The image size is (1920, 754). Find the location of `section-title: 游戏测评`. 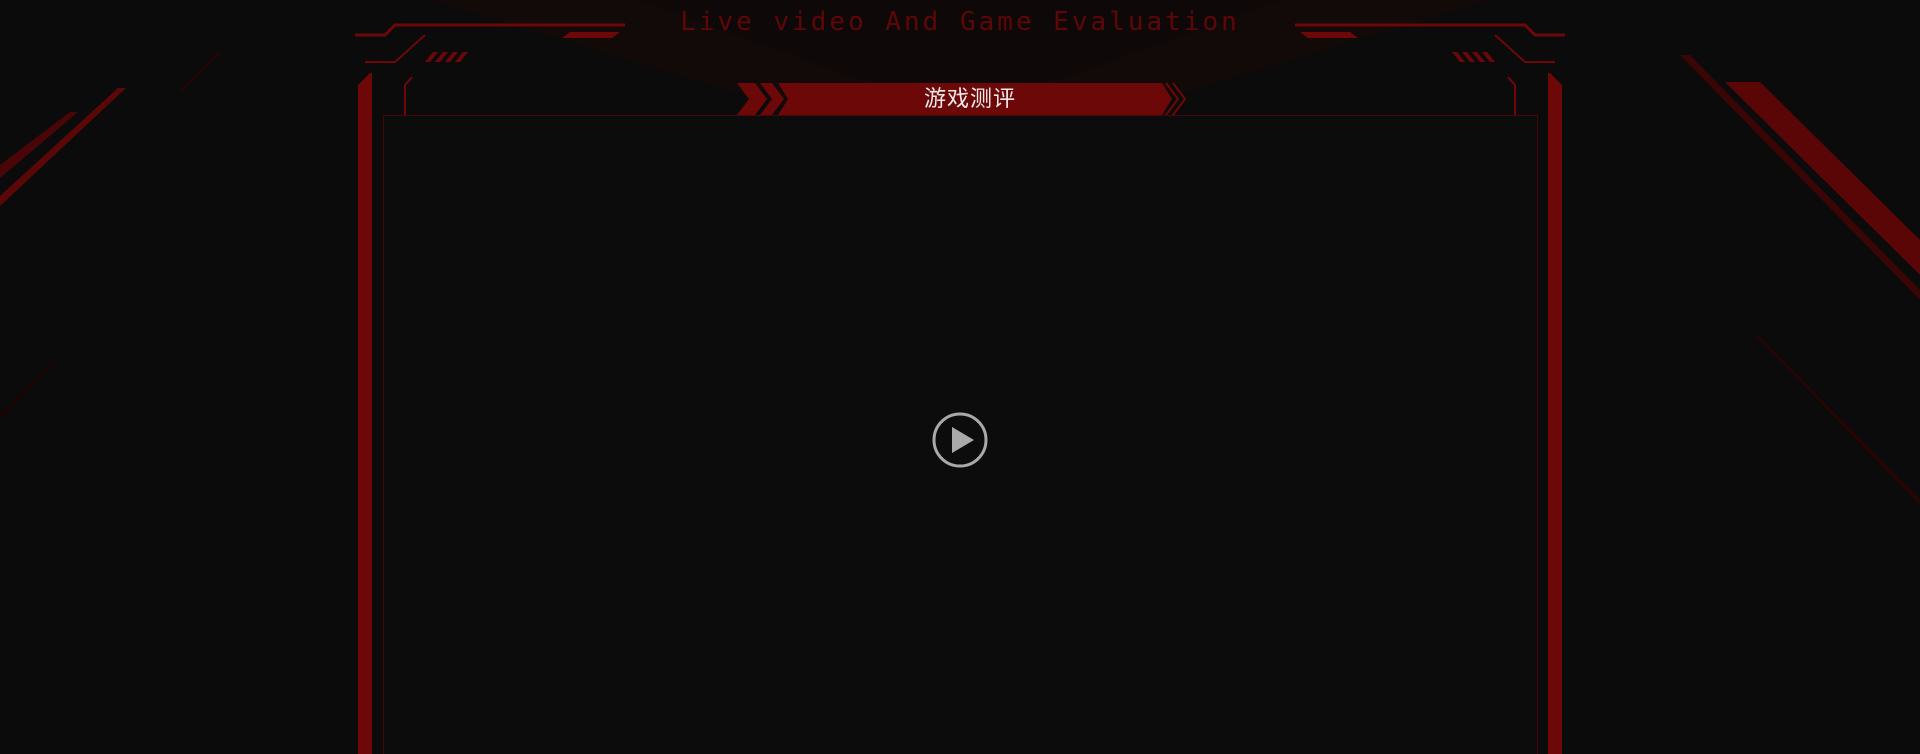

section-title: 游戏测评 is located at coordinates (969, 99).